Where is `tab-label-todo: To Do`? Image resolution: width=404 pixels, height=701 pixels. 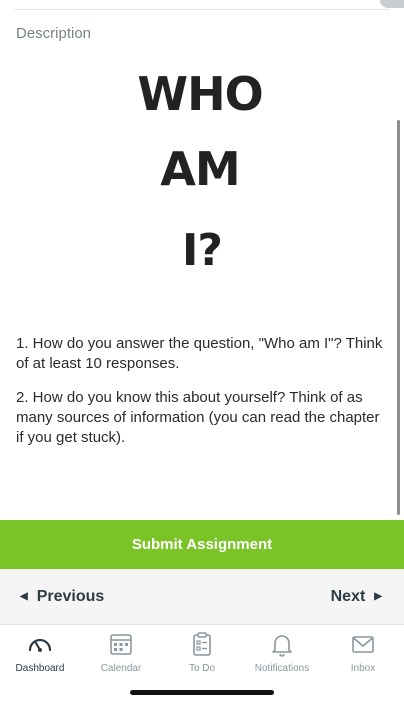
tab-label-todo: To Do is located at coordinates (202, 668).